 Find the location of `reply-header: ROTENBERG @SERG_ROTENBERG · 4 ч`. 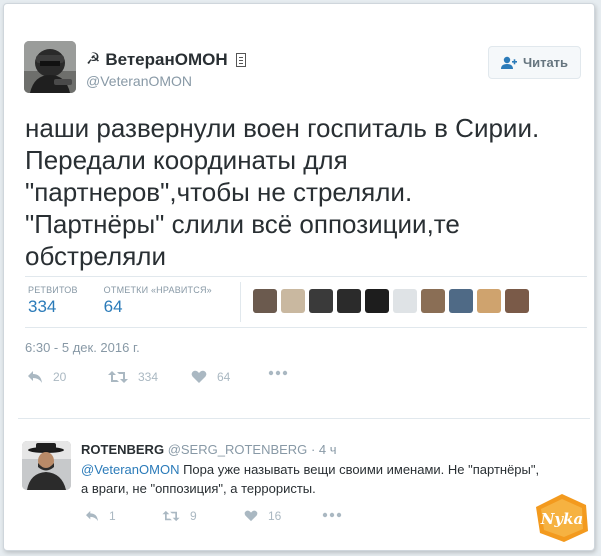

reply-header: ROTENBERG @SERG_ROTENBERG · 4 ч is located at coordinates (209, 449).